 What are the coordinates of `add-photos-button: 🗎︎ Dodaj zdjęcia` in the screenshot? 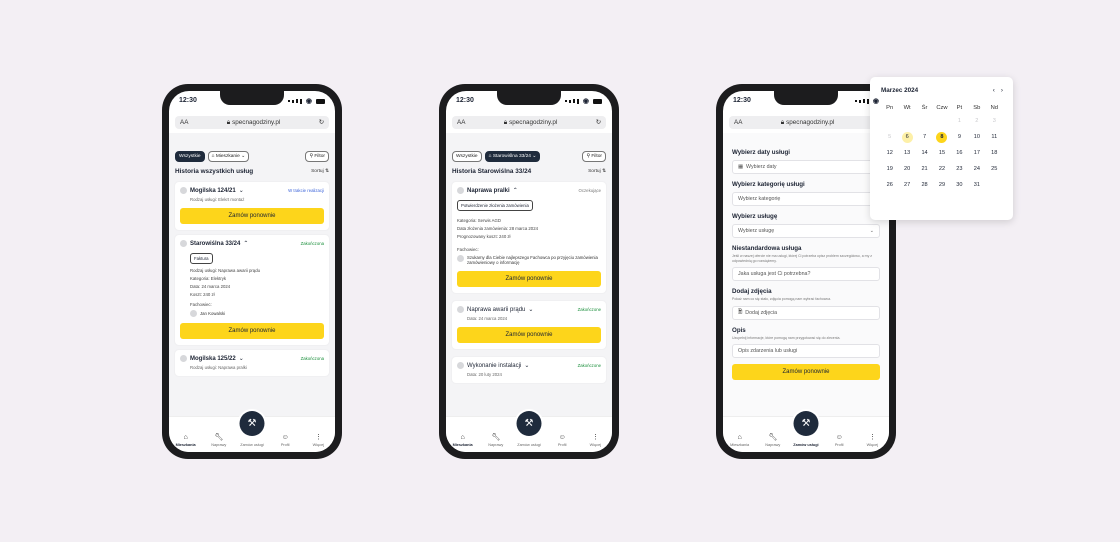 It's located at (806, 312).